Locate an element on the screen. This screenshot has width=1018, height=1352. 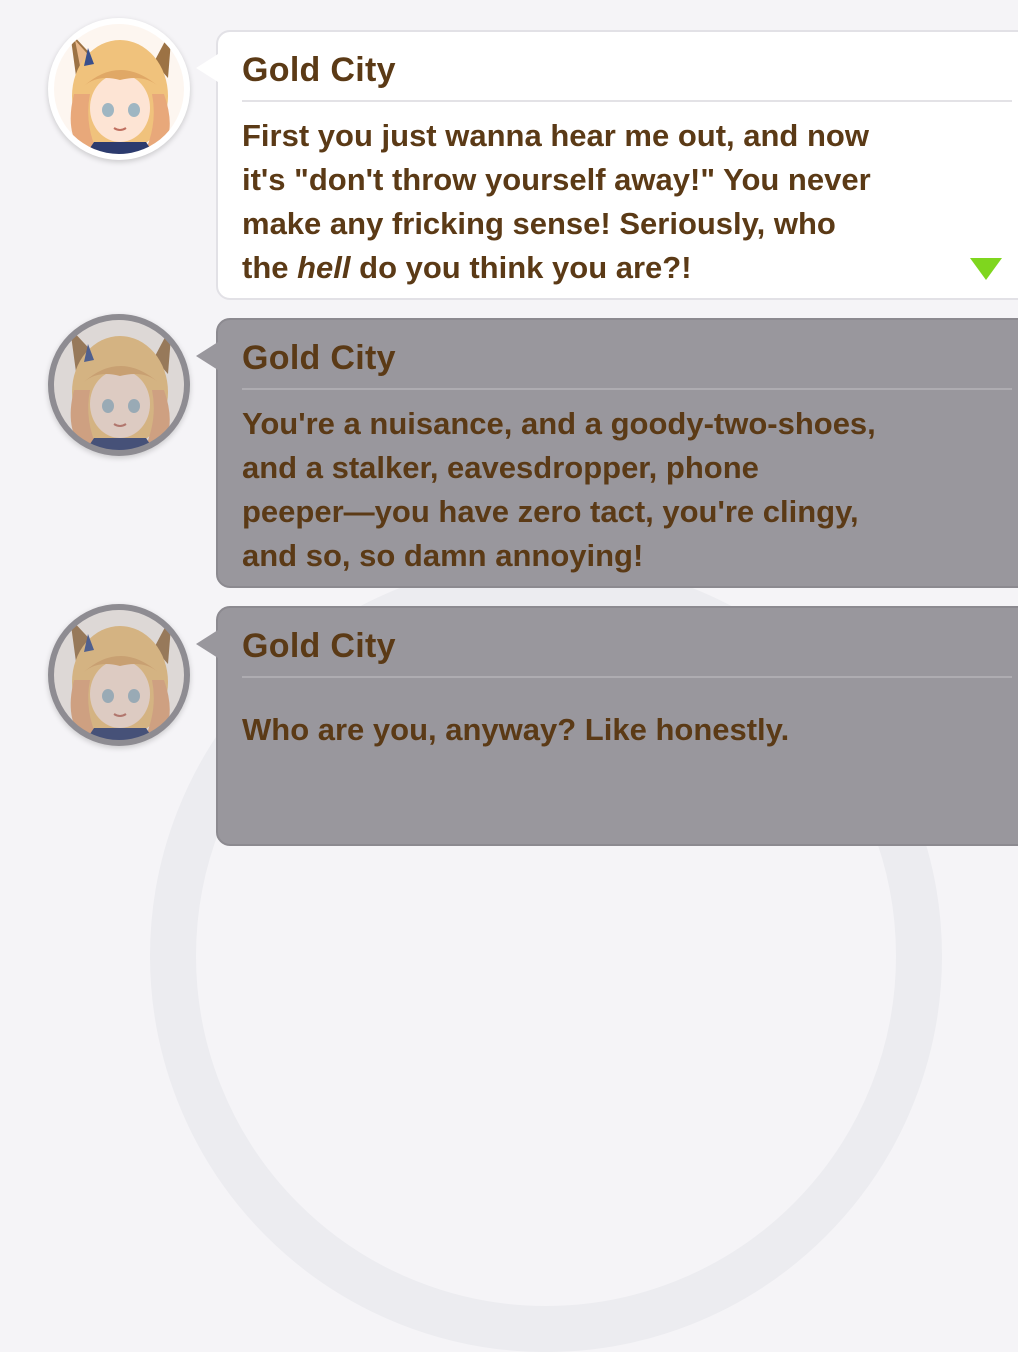
line-text: the is located at coordinates (270, 267).